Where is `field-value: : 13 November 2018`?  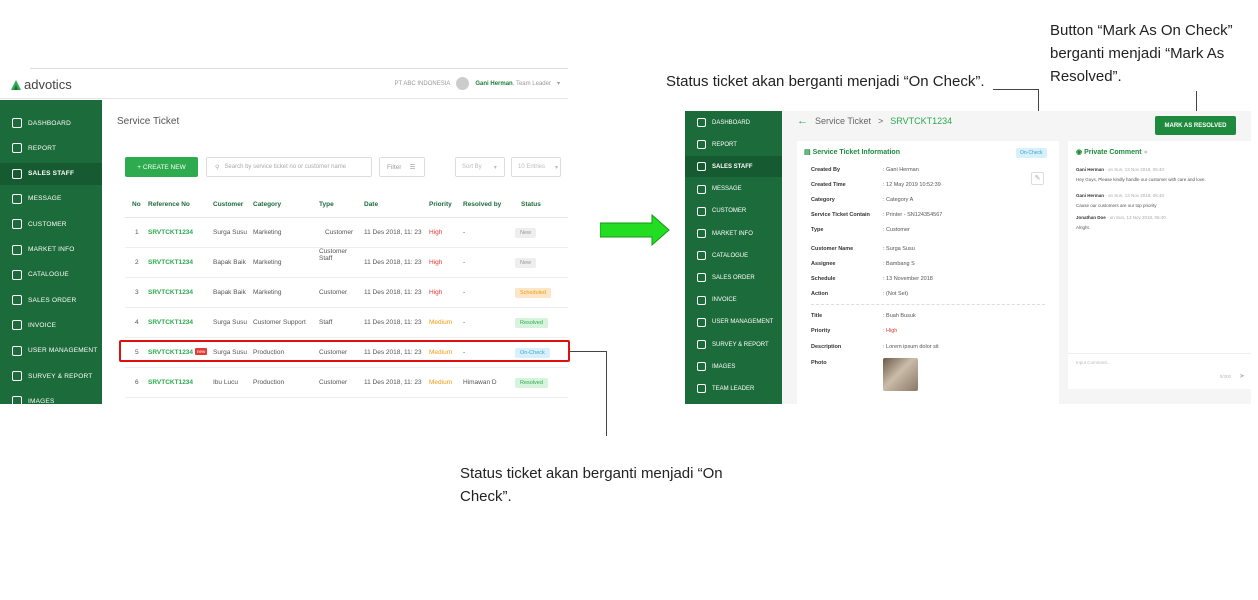
field-value: : 13 November 2018 is located at coordinates (908, 279).